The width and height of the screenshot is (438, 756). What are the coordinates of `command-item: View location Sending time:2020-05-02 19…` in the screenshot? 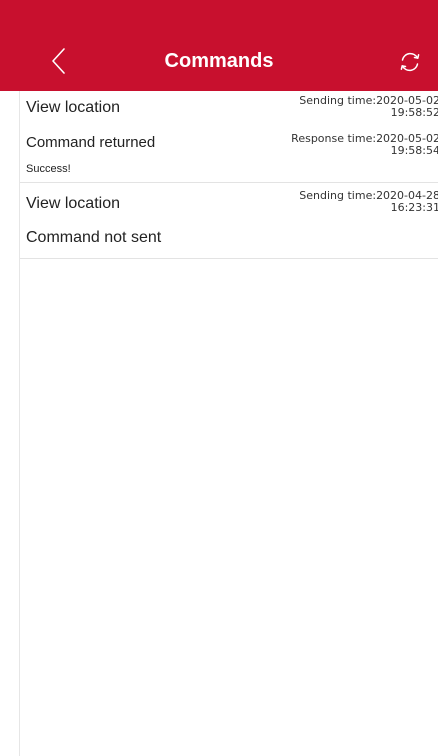 It's located at (229, 137).